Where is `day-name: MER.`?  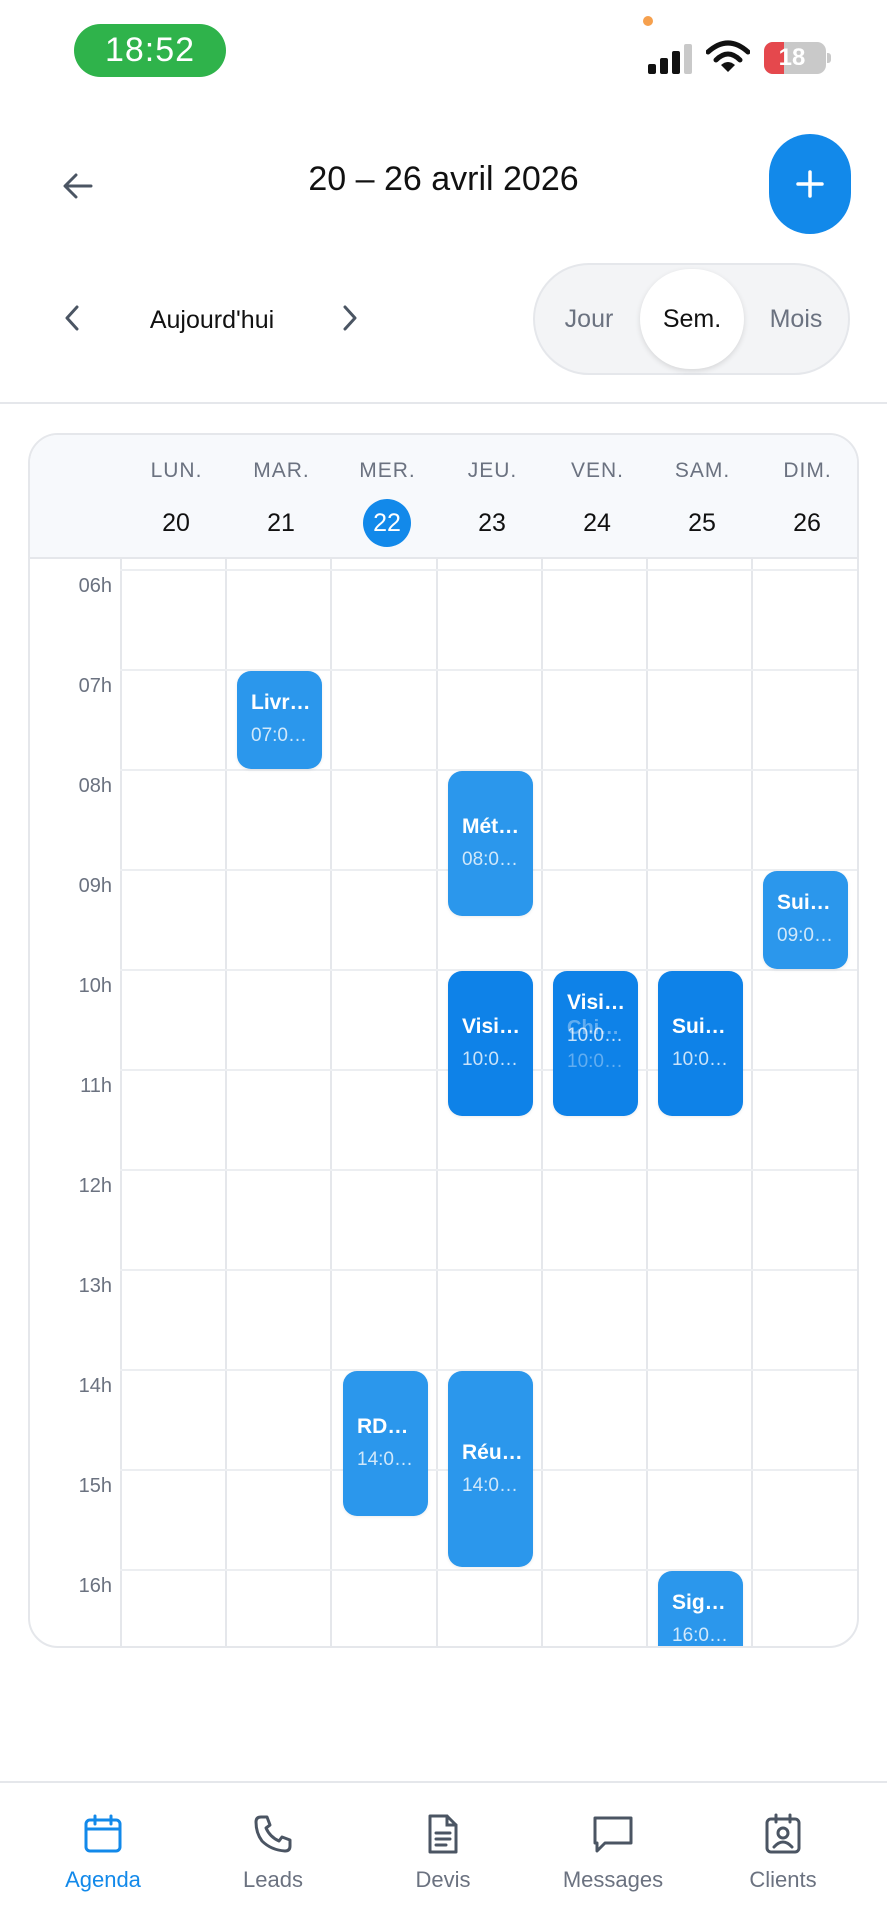
day-name: MER. is located at coordinates (387, 470).